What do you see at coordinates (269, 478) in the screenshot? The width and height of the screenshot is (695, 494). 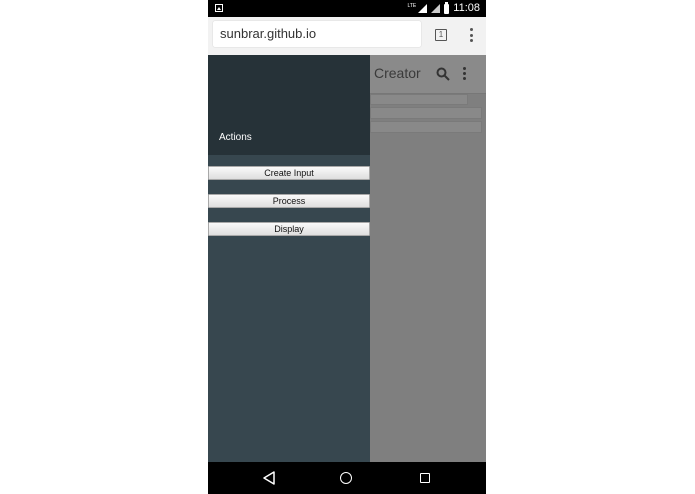 I see `back-icon` at bounding box center [269, 478].